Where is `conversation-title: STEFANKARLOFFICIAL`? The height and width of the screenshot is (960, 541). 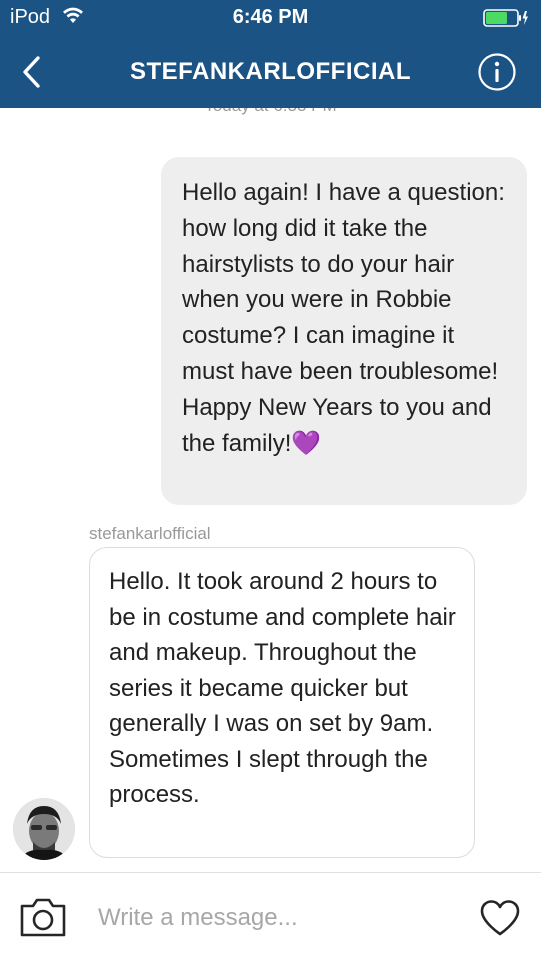
conversation-title: STEFANKARLOFFICIAL is located at coordinates (270, 71).